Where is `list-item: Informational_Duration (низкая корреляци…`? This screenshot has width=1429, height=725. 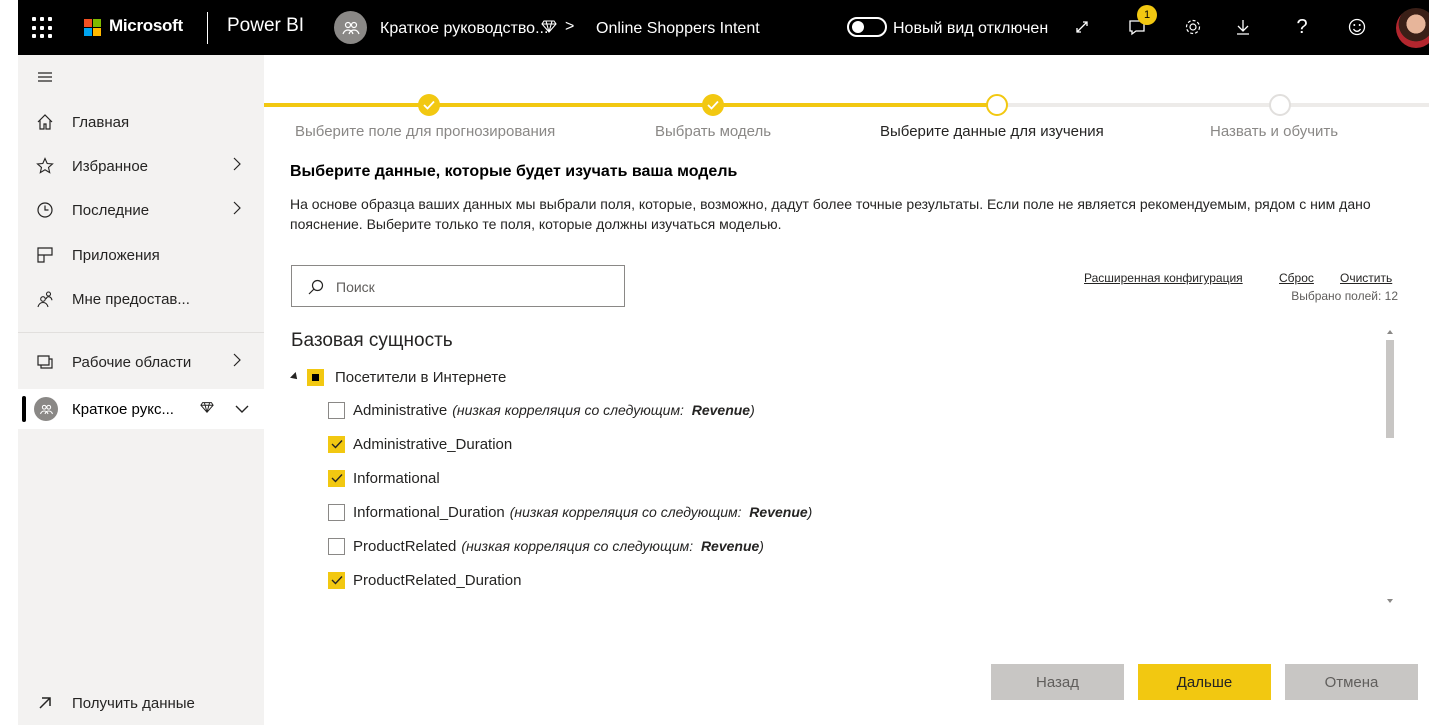
list-item: Informational_Duration (низкая корреляци… is located at coordinates (858, 512).